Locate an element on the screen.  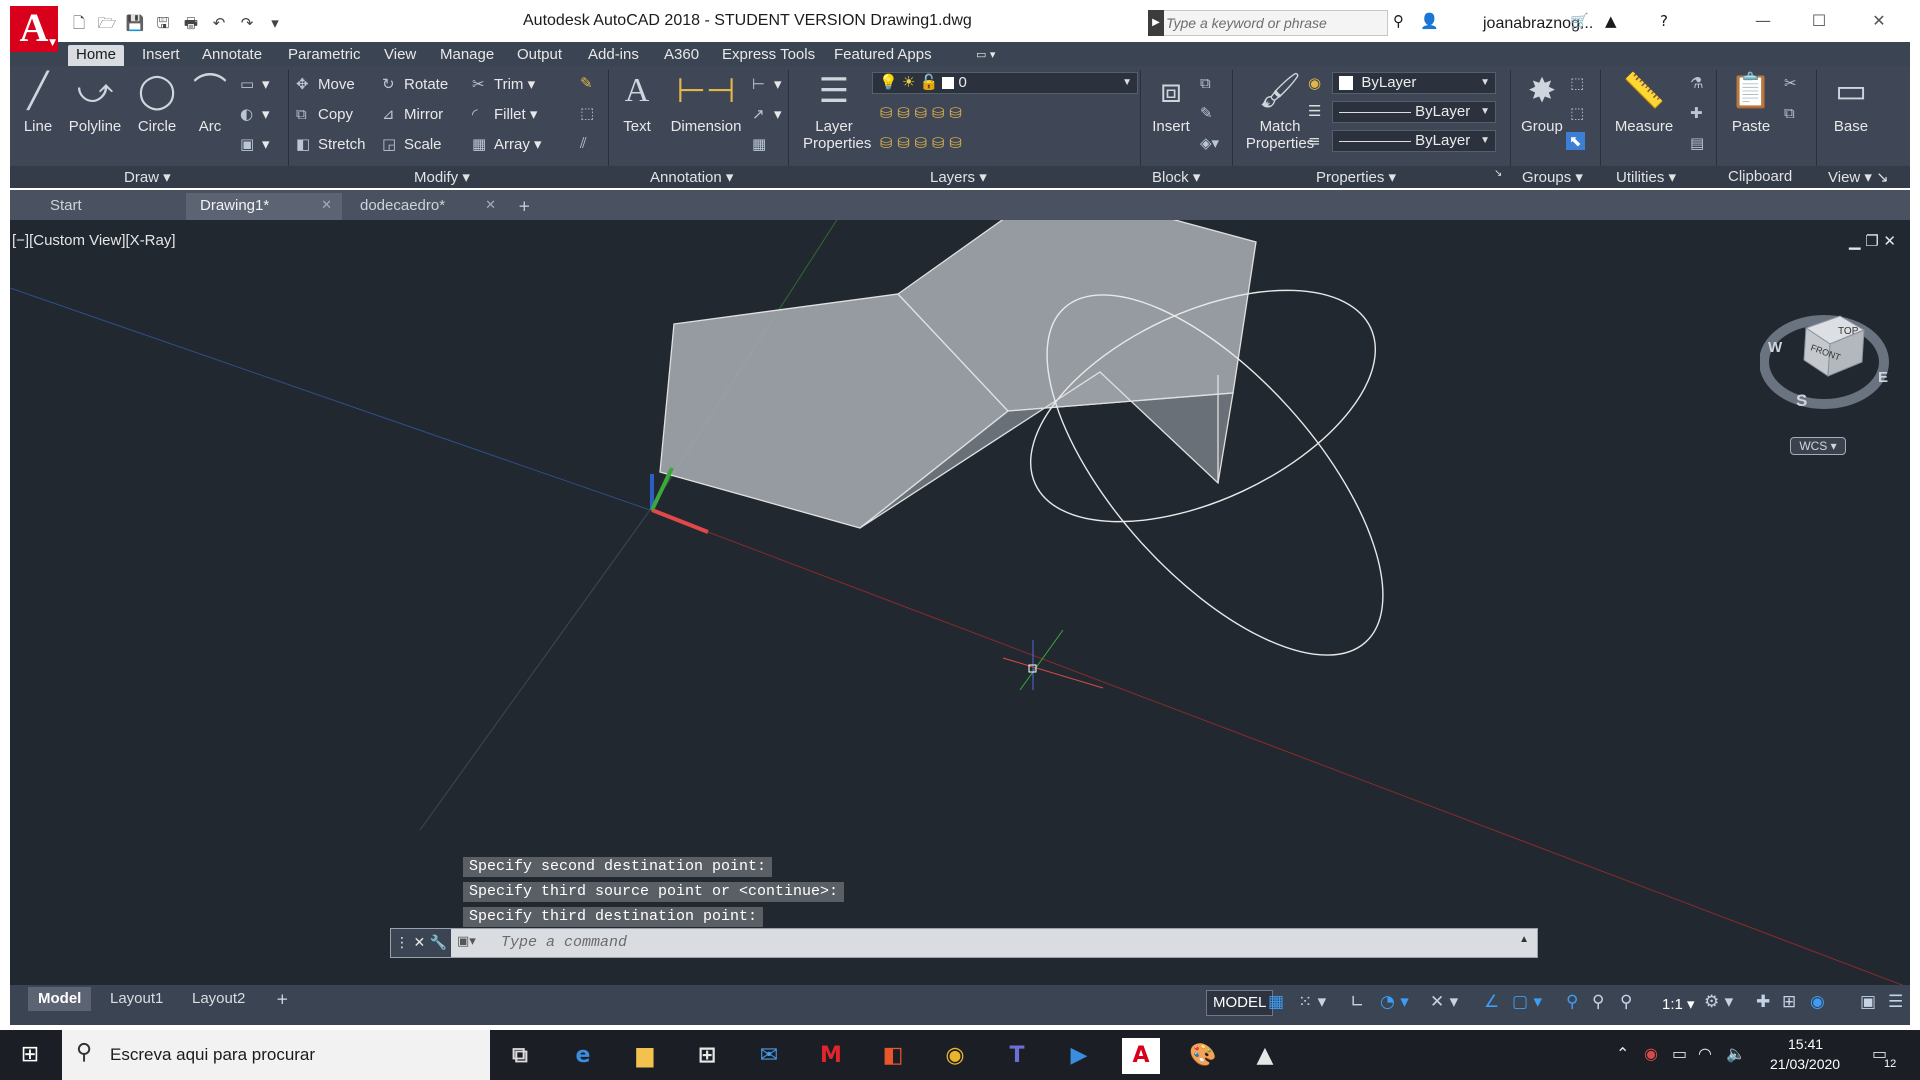
trim-button: ✂ Trim ▾ is located at coordinates (503, 84).